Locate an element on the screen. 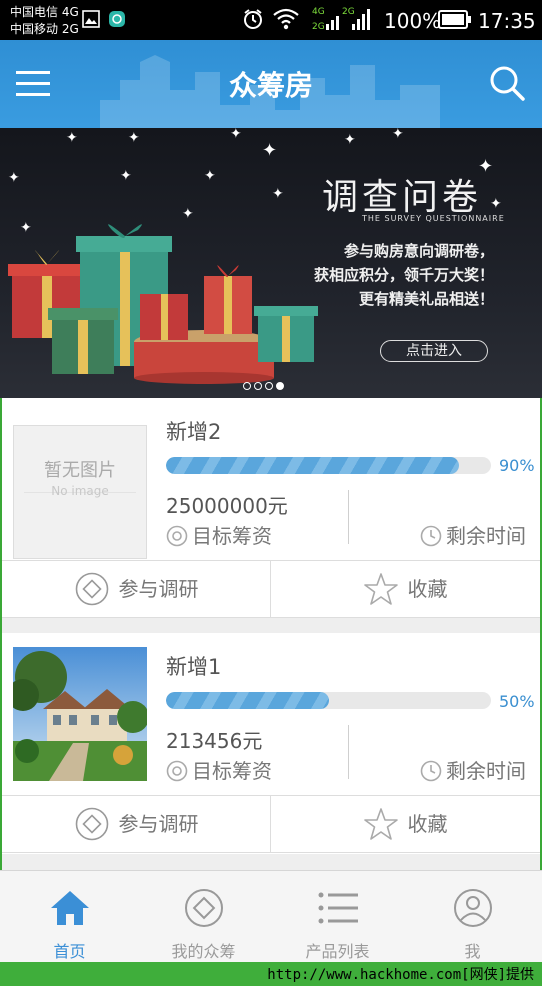  banner-enter-button: 点击进入 is located at coordinates (434, 351).